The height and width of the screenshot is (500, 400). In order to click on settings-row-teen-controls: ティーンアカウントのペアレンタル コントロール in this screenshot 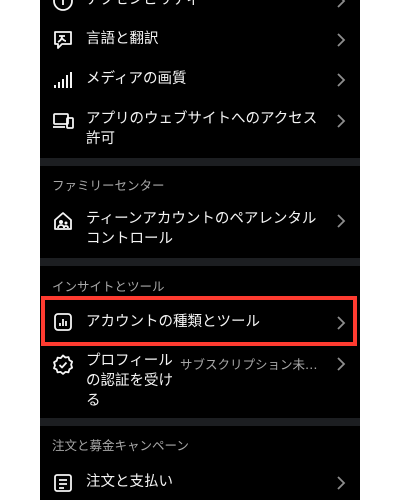, I will do `click(200, 228)`.